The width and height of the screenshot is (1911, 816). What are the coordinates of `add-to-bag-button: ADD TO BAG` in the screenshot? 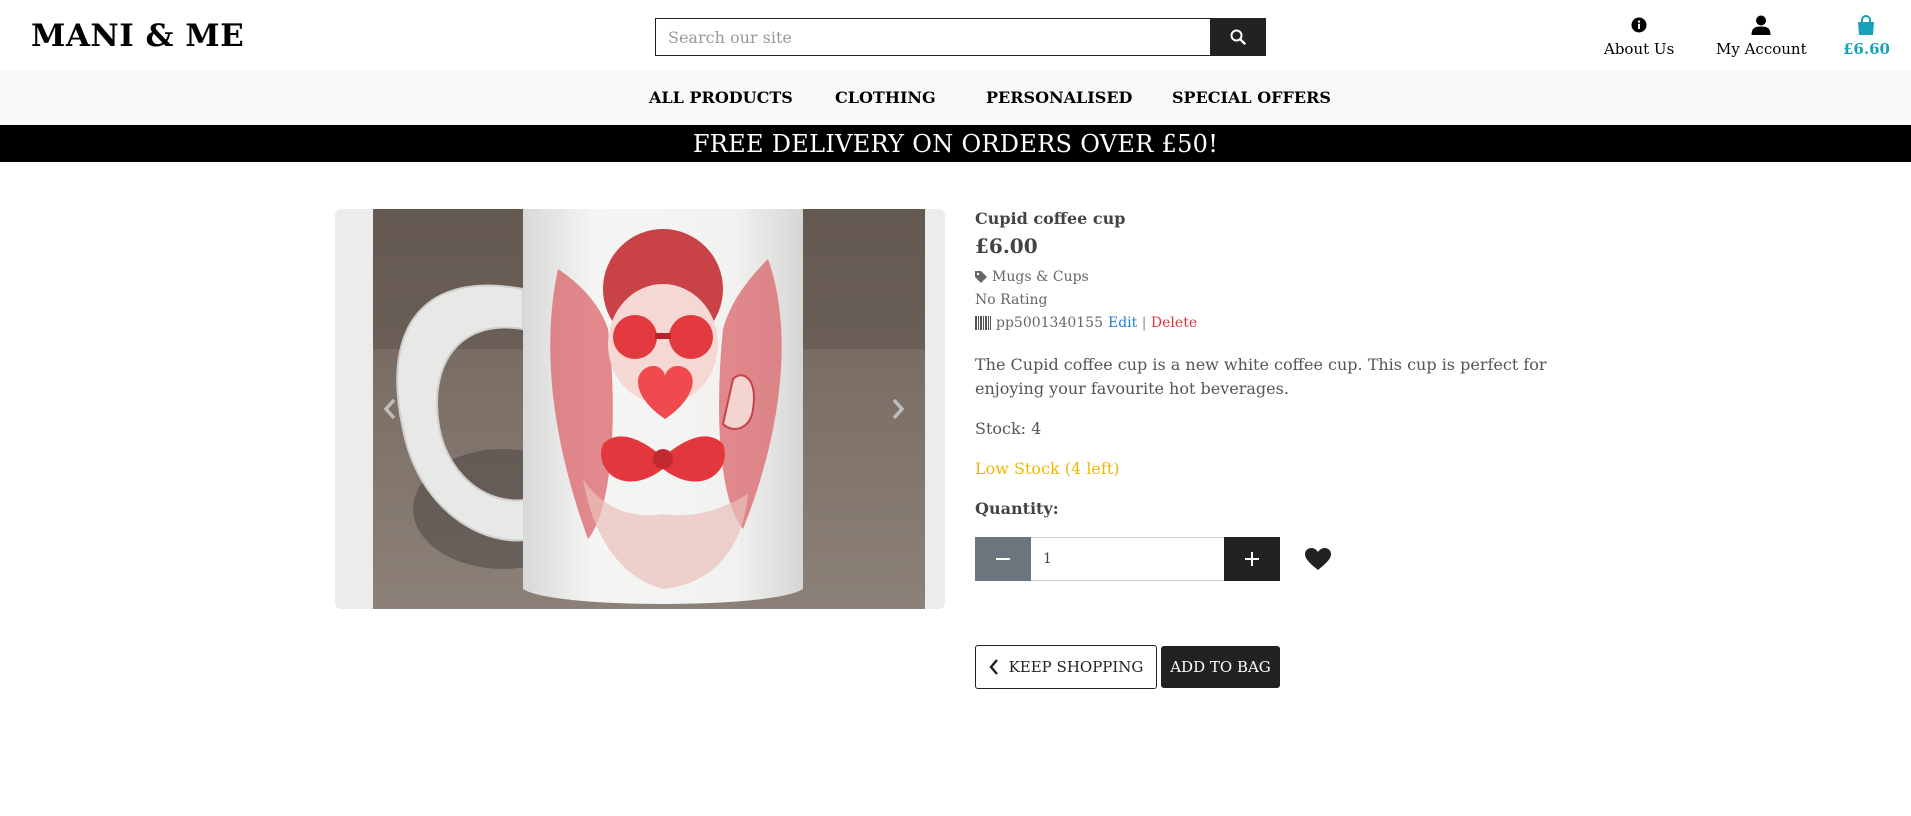 It's located at (1220, 667).